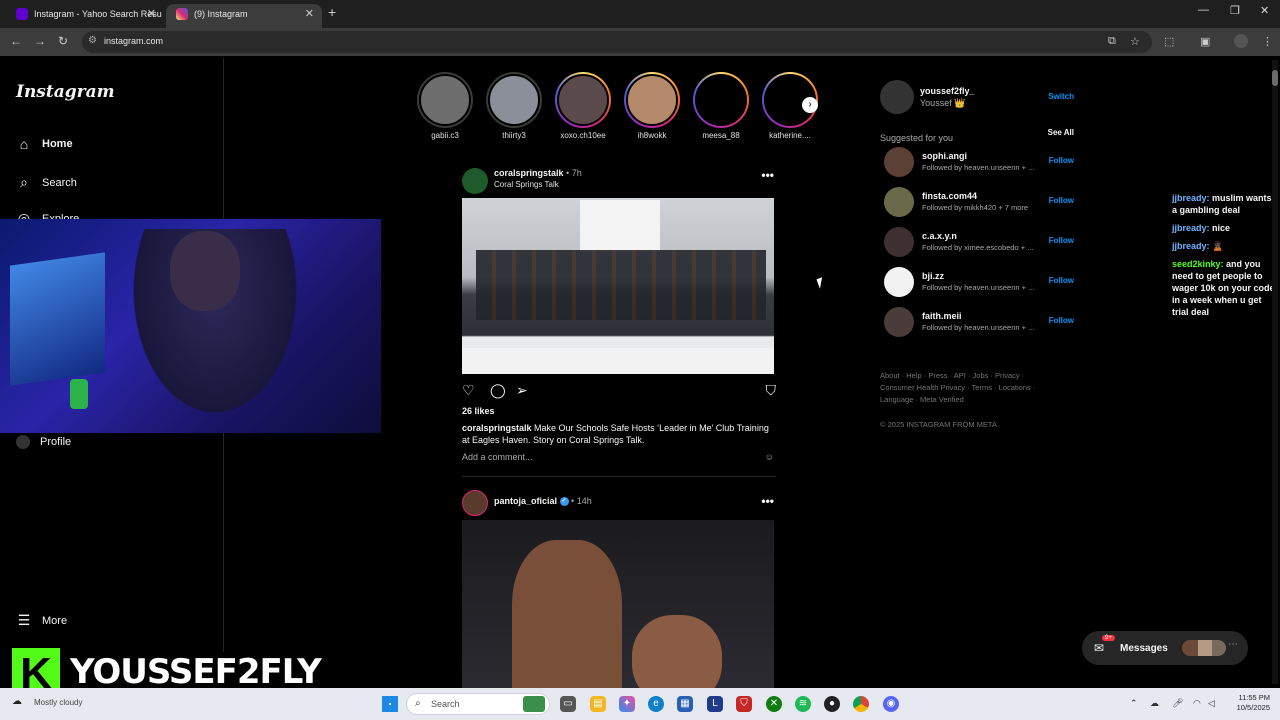  I want to click on close-window-button: ✕, so click(1264, 10).